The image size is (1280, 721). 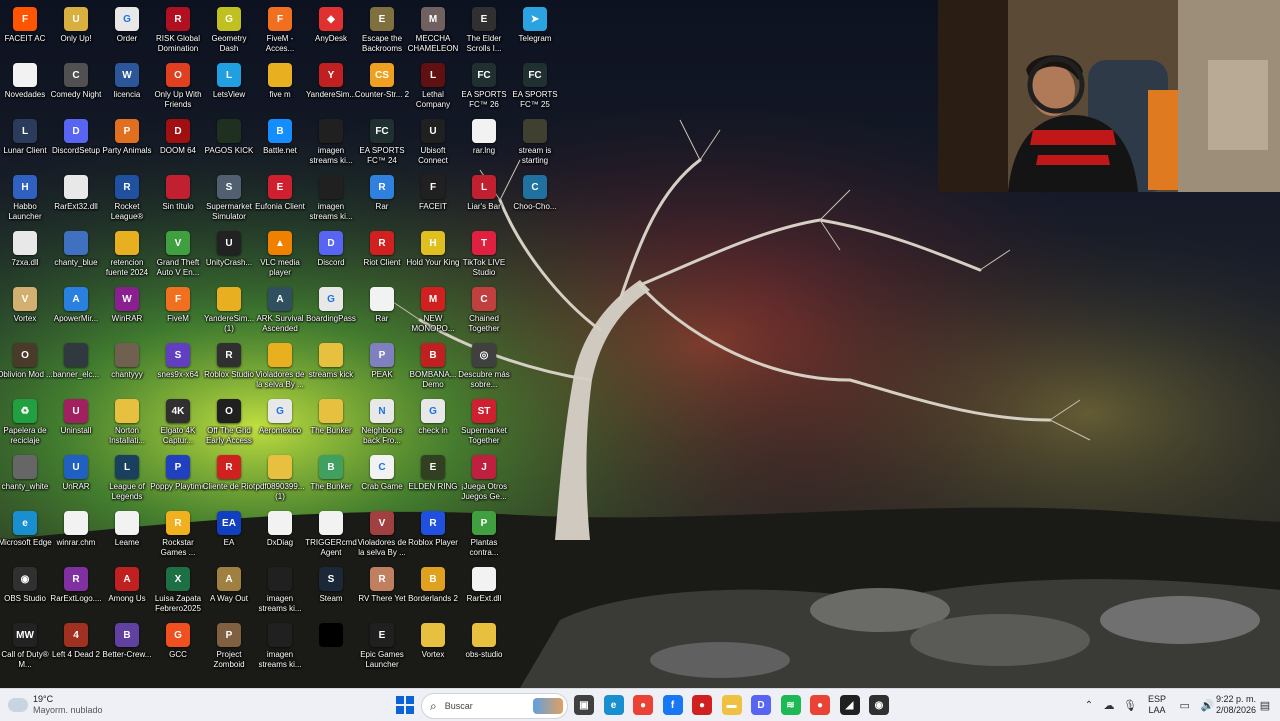 What do you see at coordinates (382, 30) in the screenshot?
I see `desktop-icon: E Escape the Backrooms` at bounding box center [382, 30].